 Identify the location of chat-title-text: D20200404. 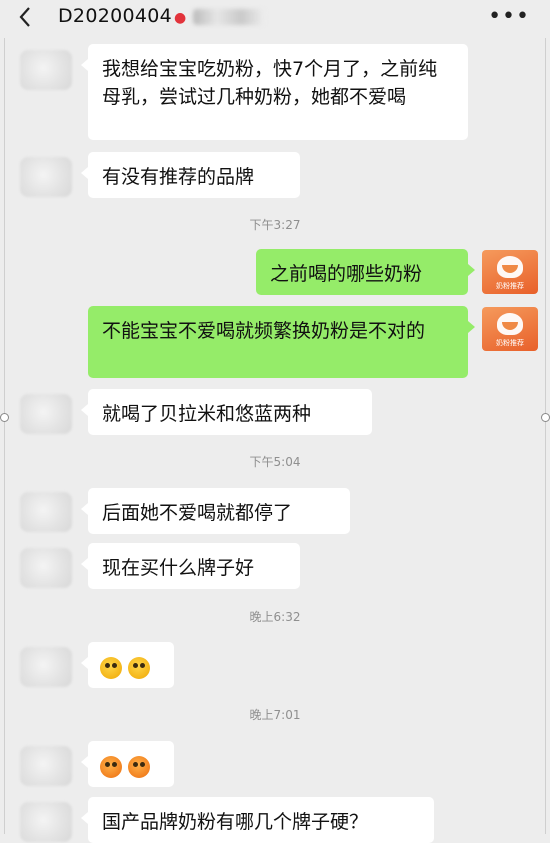
(115, 16).